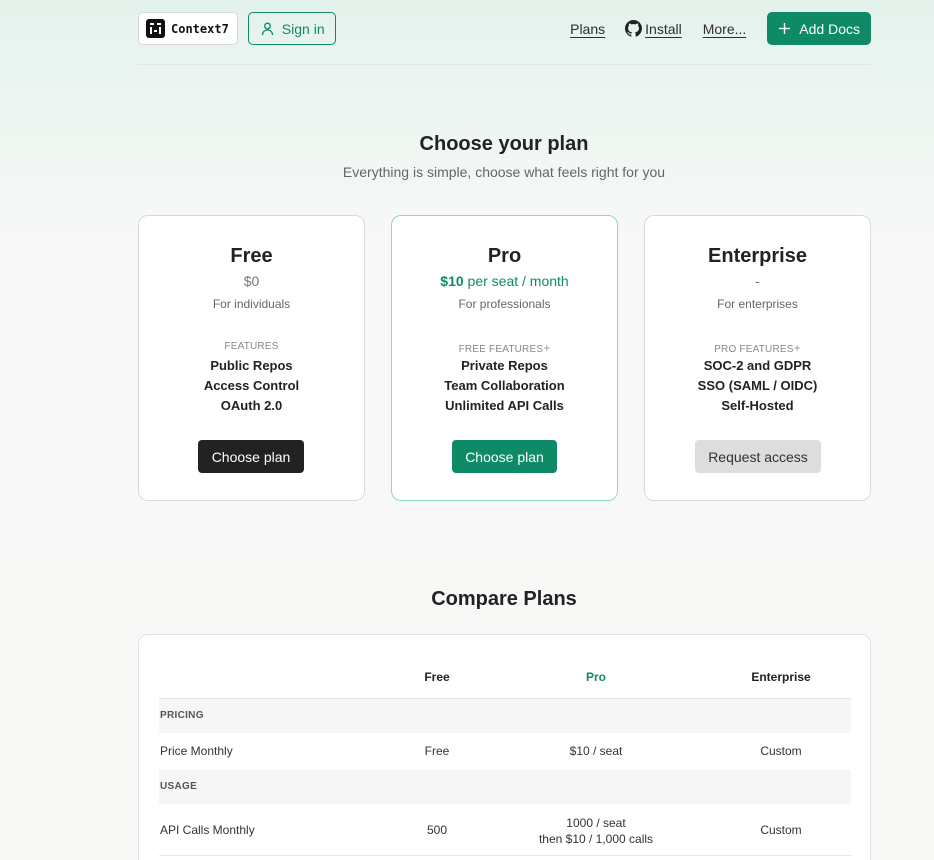  Describe the element at coordinates (785, 28) in the screenshot. I see `plus-icon` at that location.